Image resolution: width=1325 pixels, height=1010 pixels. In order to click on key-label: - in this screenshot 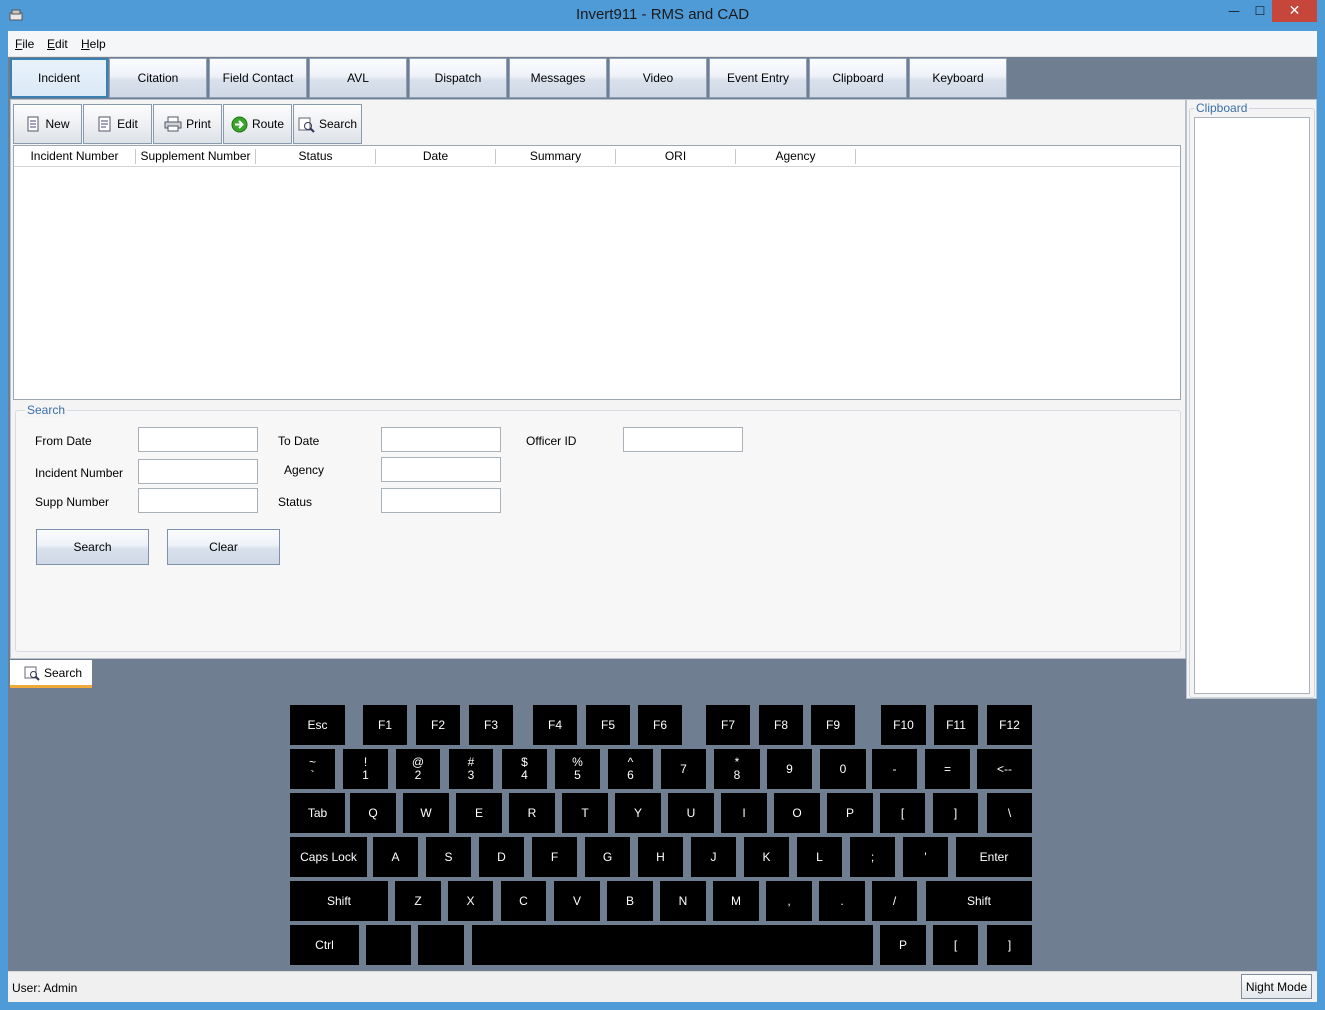, I will do `click(894, 768)`.